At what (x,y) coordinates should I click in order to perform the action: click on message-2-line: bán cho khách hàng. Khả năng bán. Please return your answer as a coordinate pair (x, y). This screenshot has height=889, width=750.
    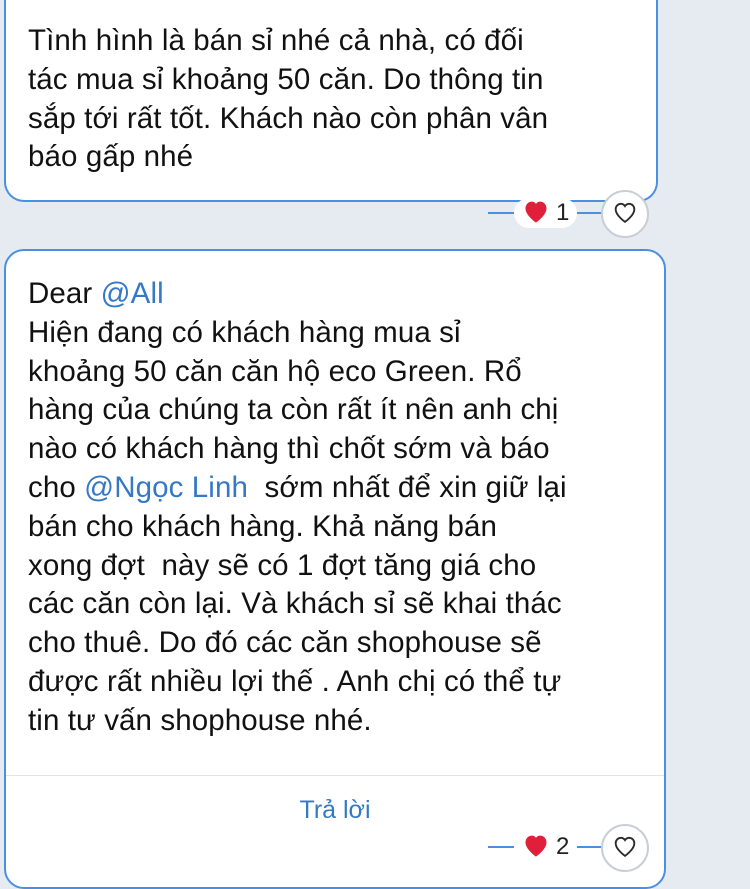
    Looking at the image, I should click on (263, 526).